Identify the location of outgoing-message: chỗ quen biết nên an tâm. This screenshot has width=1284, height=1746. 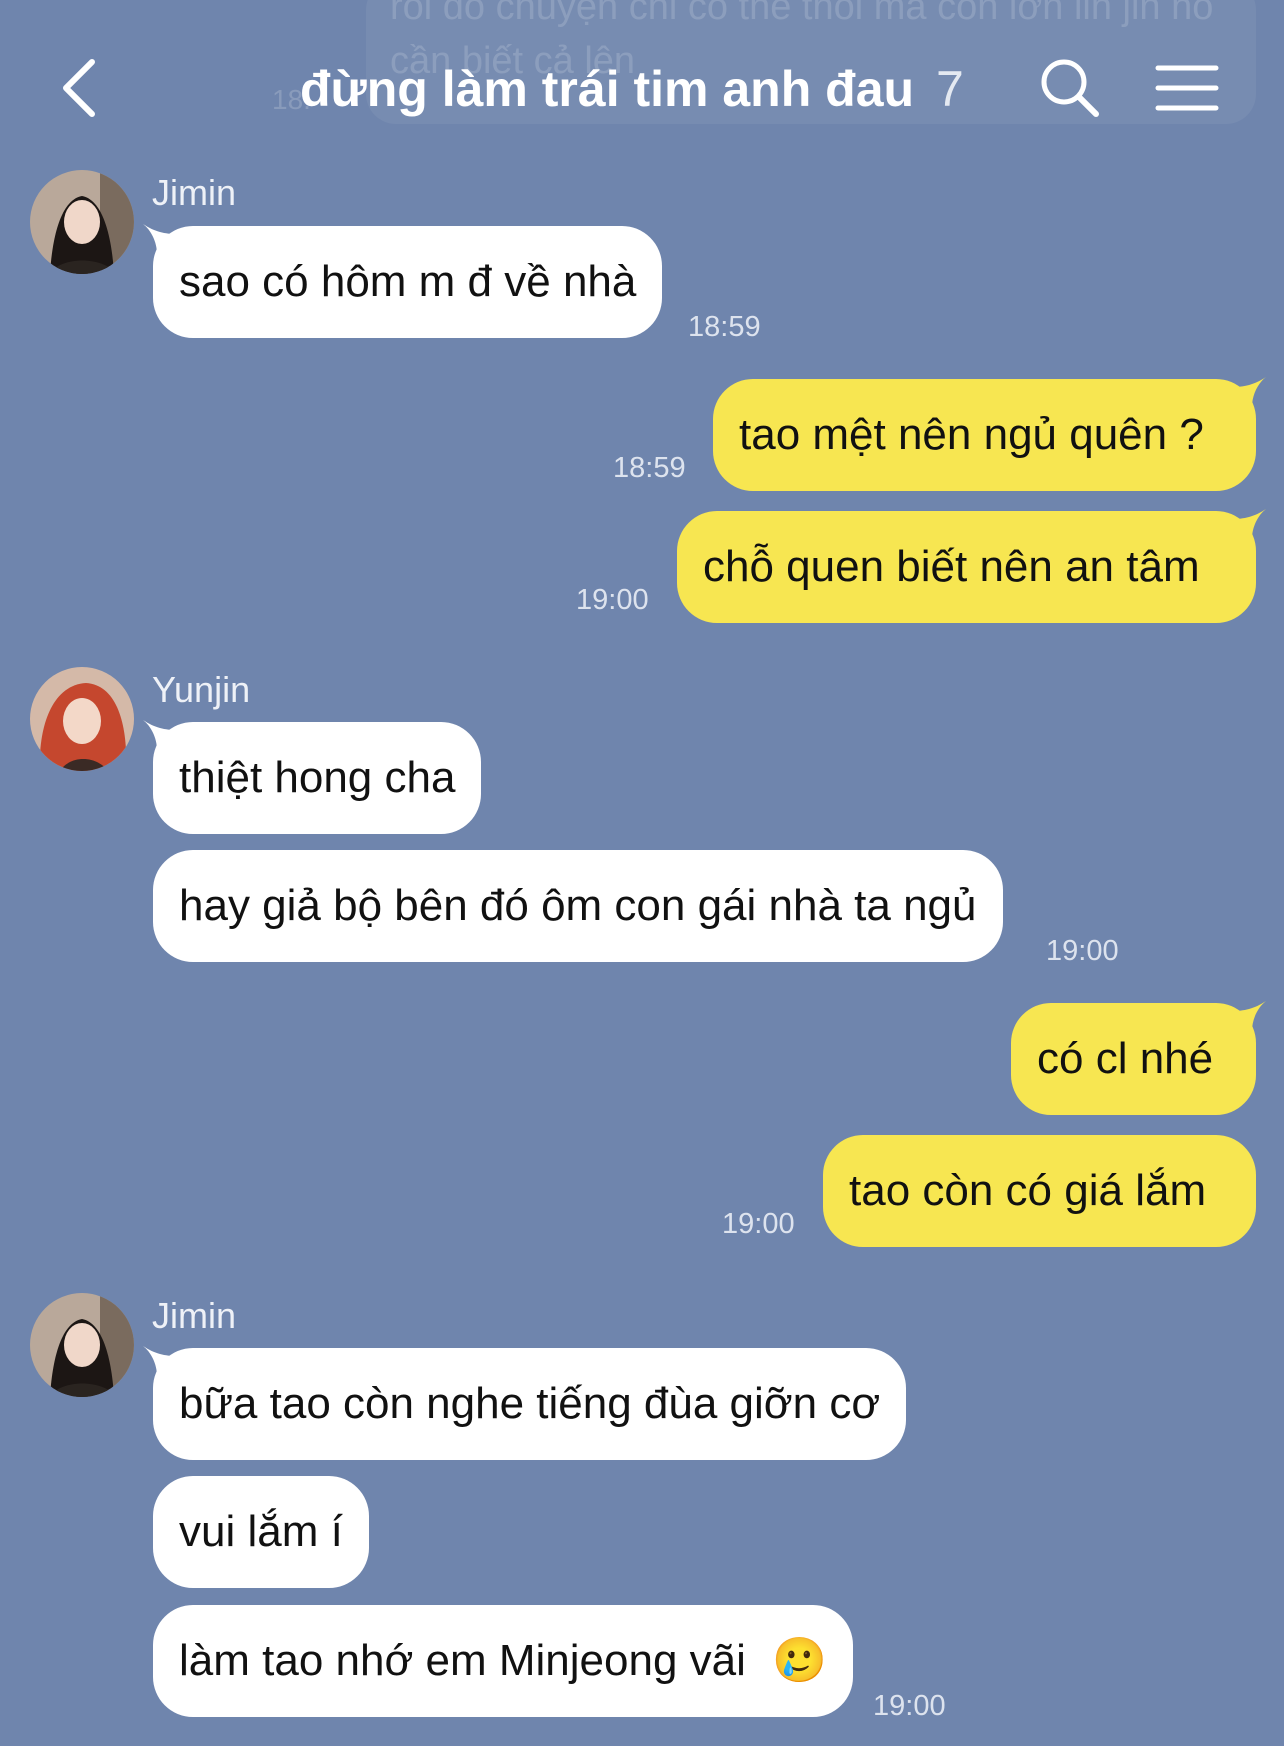
(971, 566).